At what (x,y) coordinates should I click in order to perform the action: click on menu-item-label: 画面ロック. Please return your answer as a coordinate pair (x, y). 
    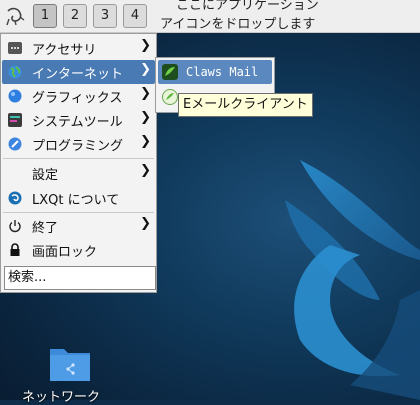
    Looking at the image, I should click on (65, 252).